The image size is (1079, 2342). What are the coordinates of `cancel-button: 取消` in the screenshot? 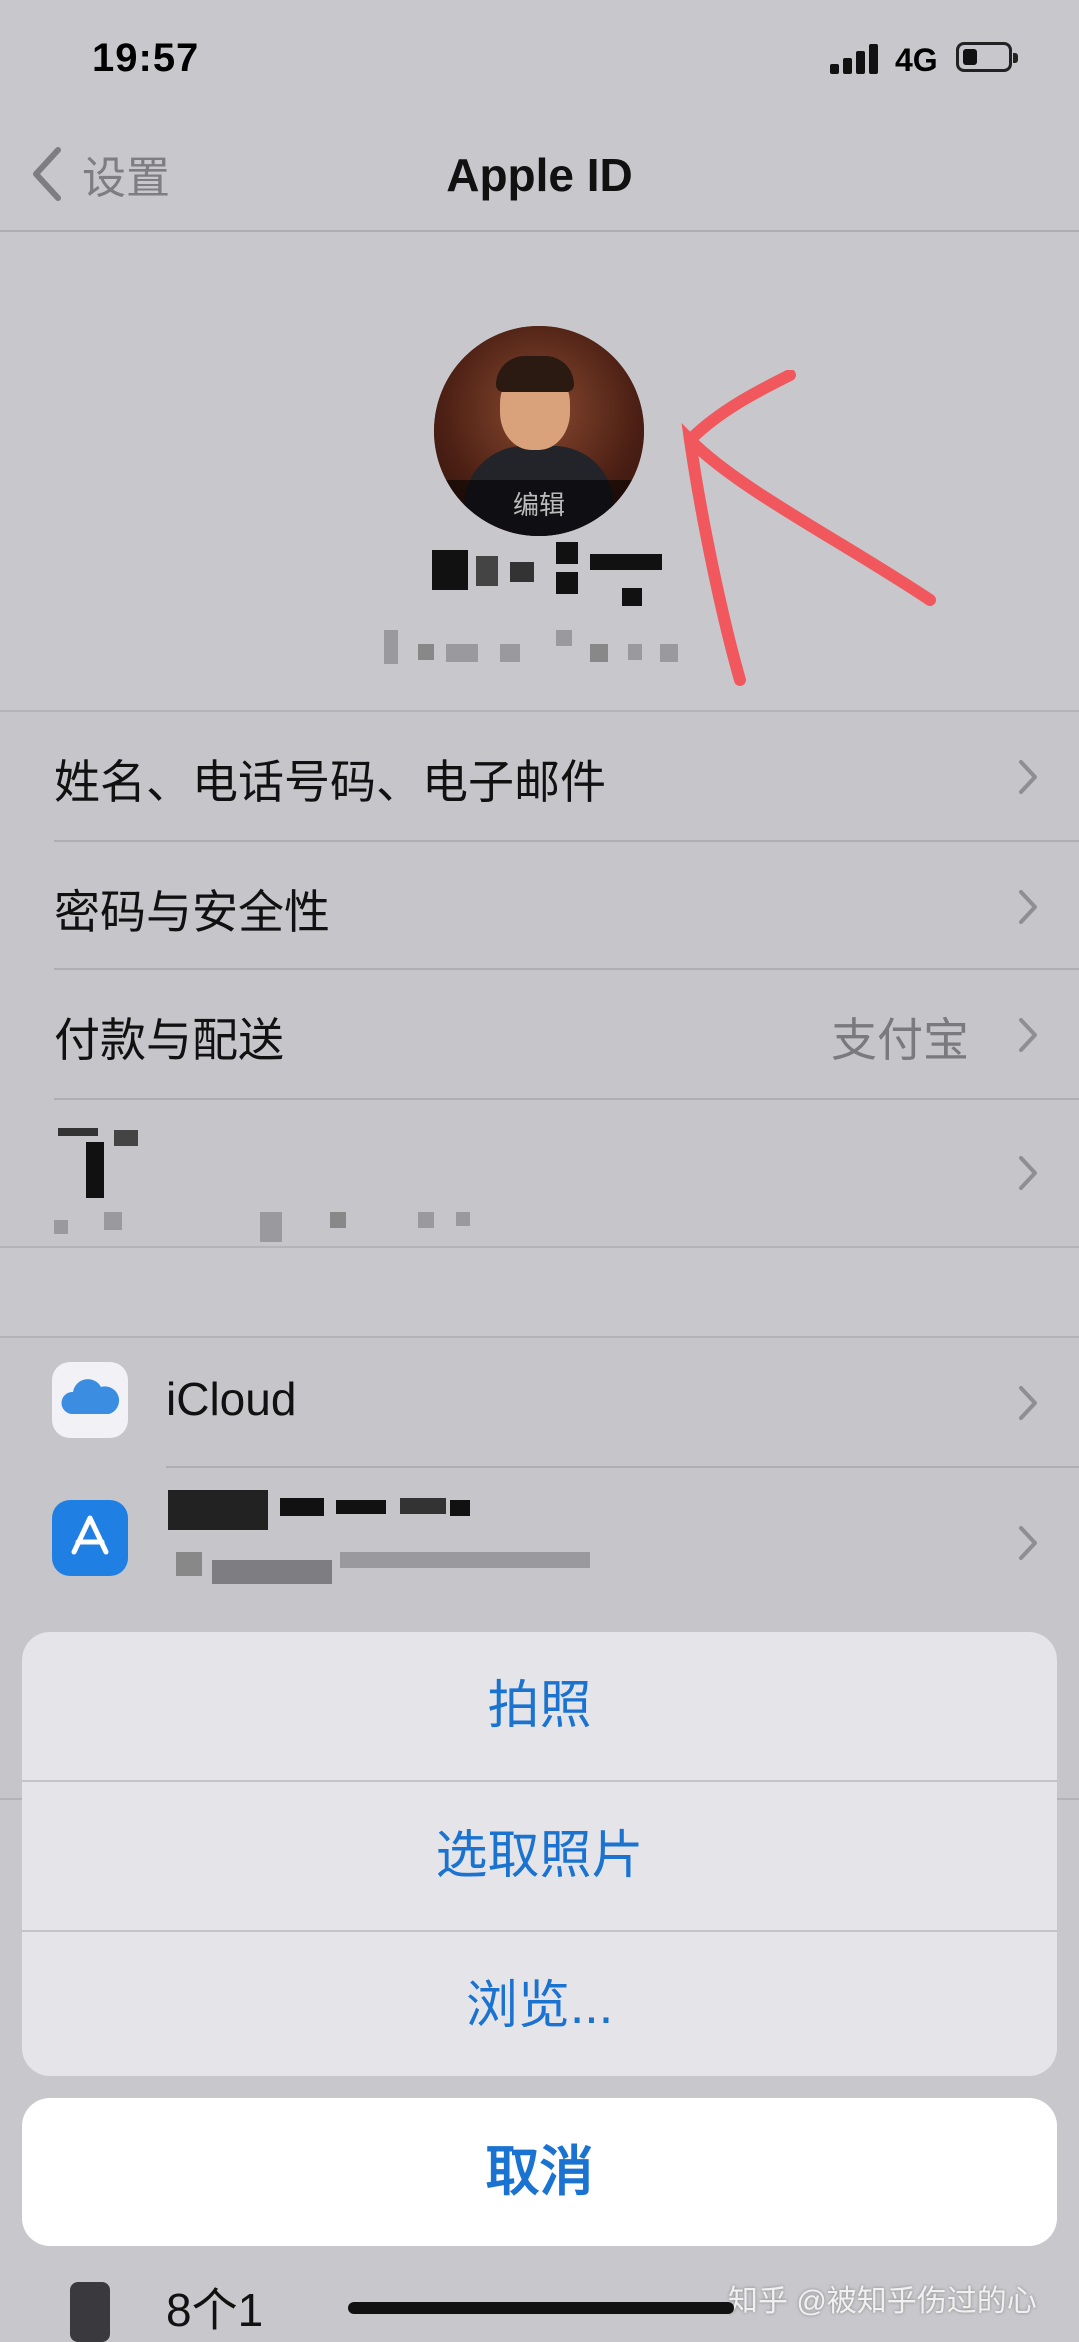 It's located at (539, 2172).